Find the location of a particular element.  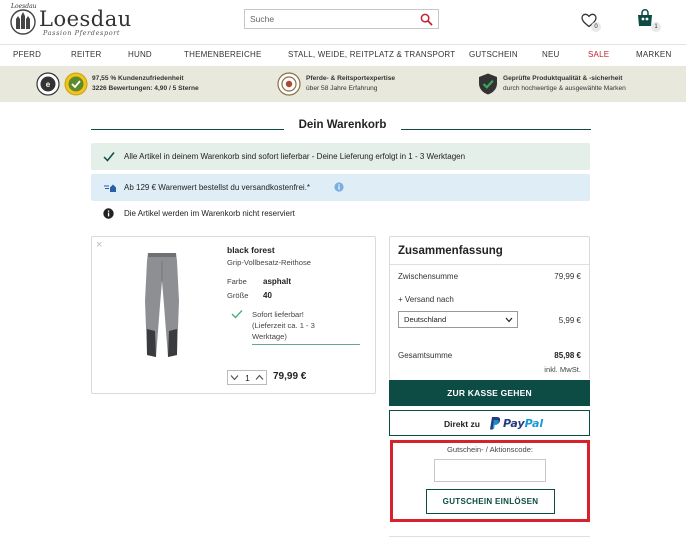

shipping-label: + Versand nach is located at coordinates (426, 299).